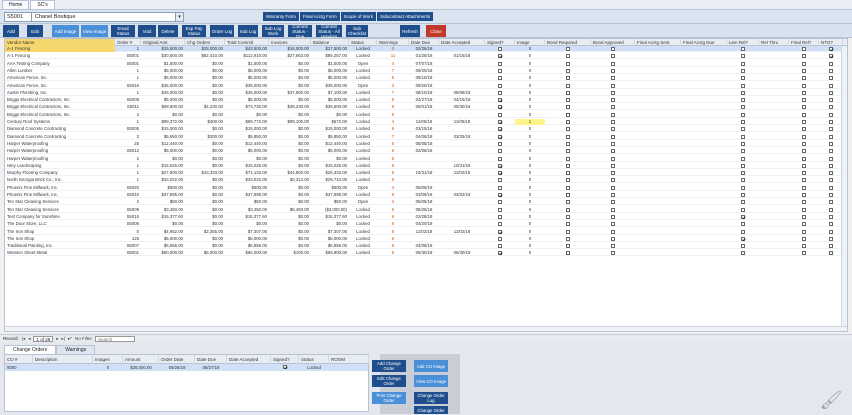 The image size is (852, 415). I want to click on toolbar-edit-button: Edit, so click(35, 31).